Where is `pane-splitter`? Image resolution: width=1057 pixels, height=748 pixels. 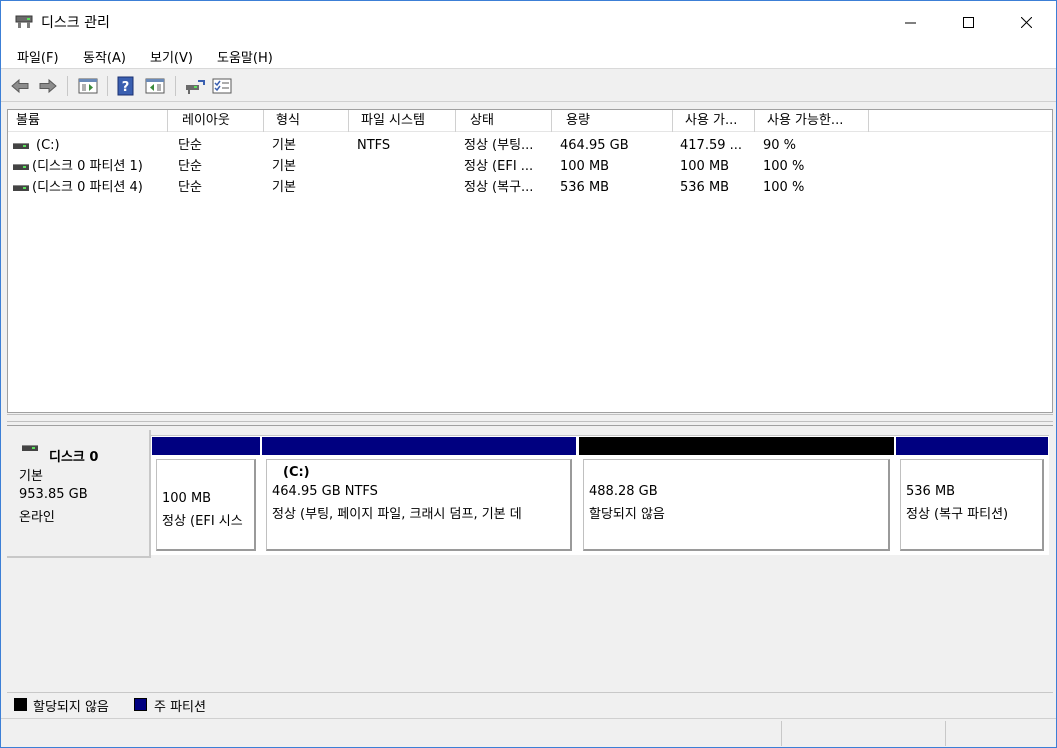 pane-splitter is located at coordinates (530, 418).